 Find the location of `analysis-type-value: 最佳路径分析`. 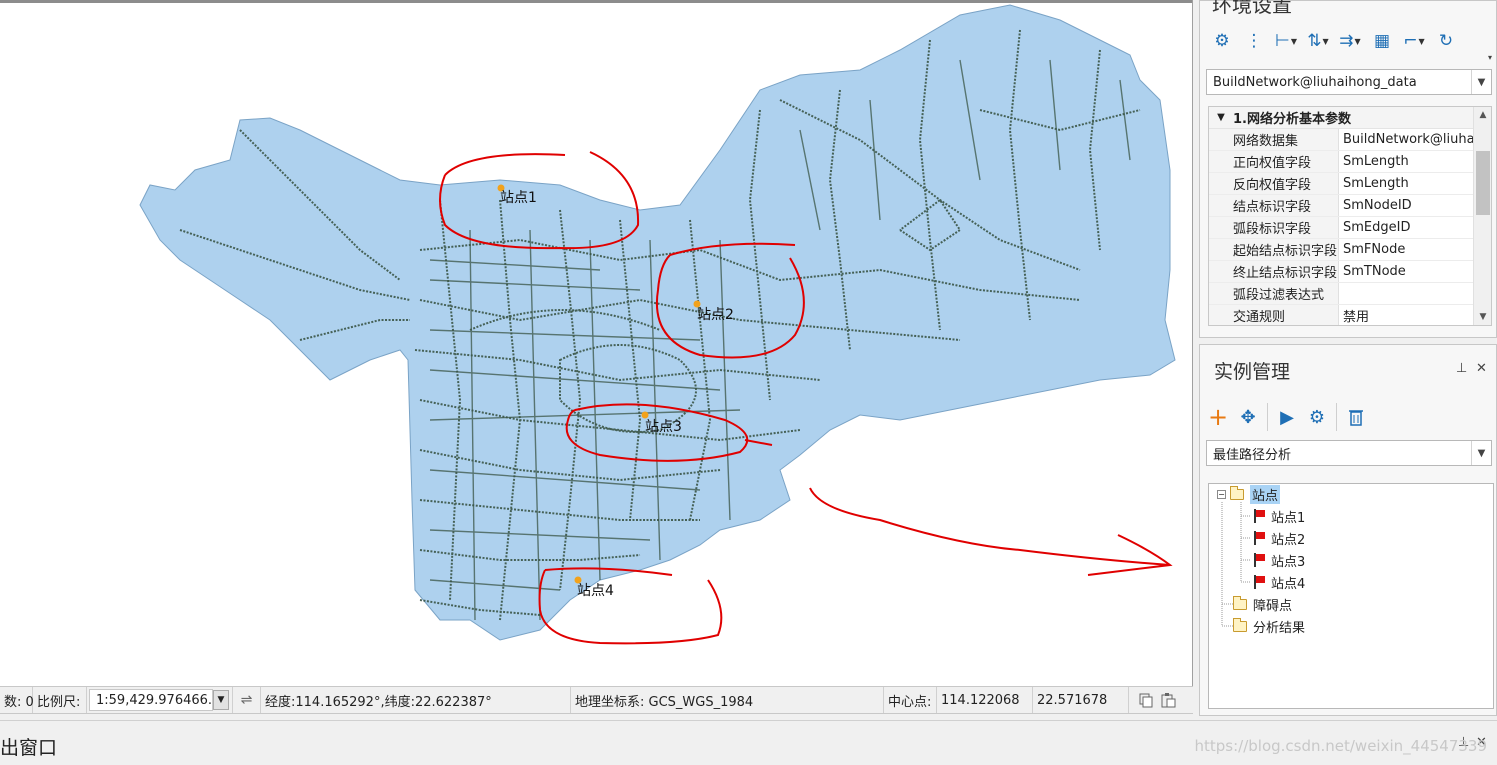

analysis-type-value: 最佳路径分析 is located at coordinates (1252, 455).